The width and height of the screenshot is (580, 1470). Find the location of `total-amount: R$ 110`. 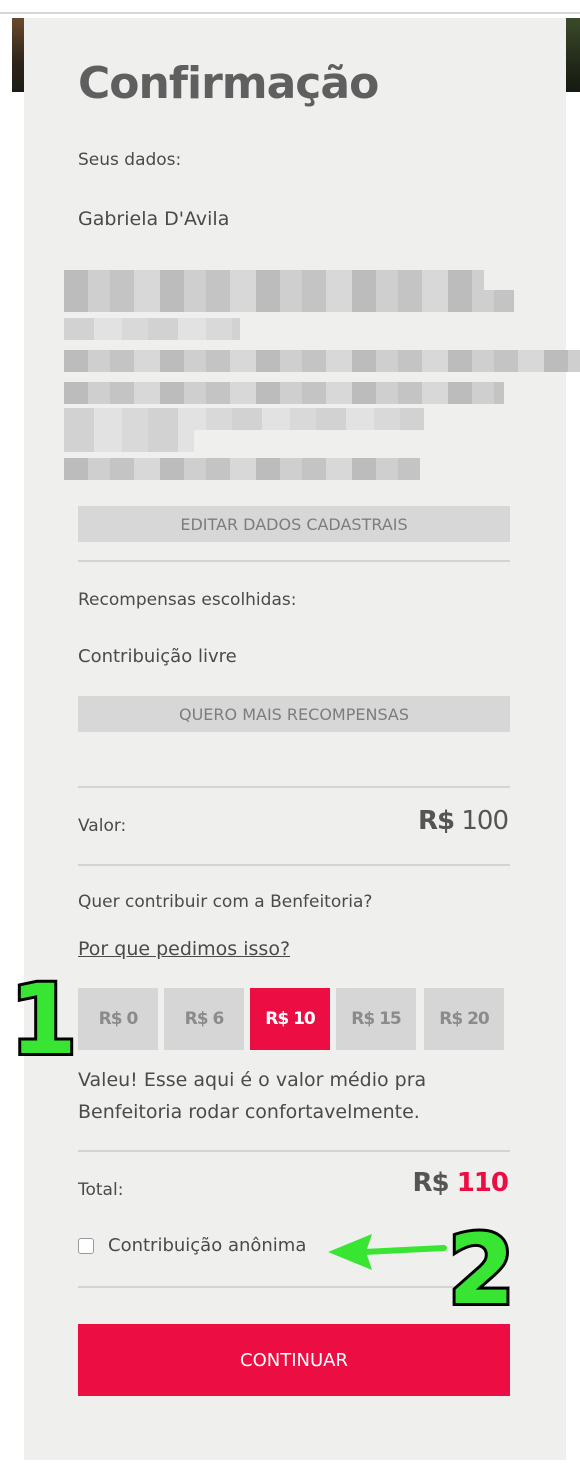

total-amount: R$ 110 is located at coordinates (460, 1183).